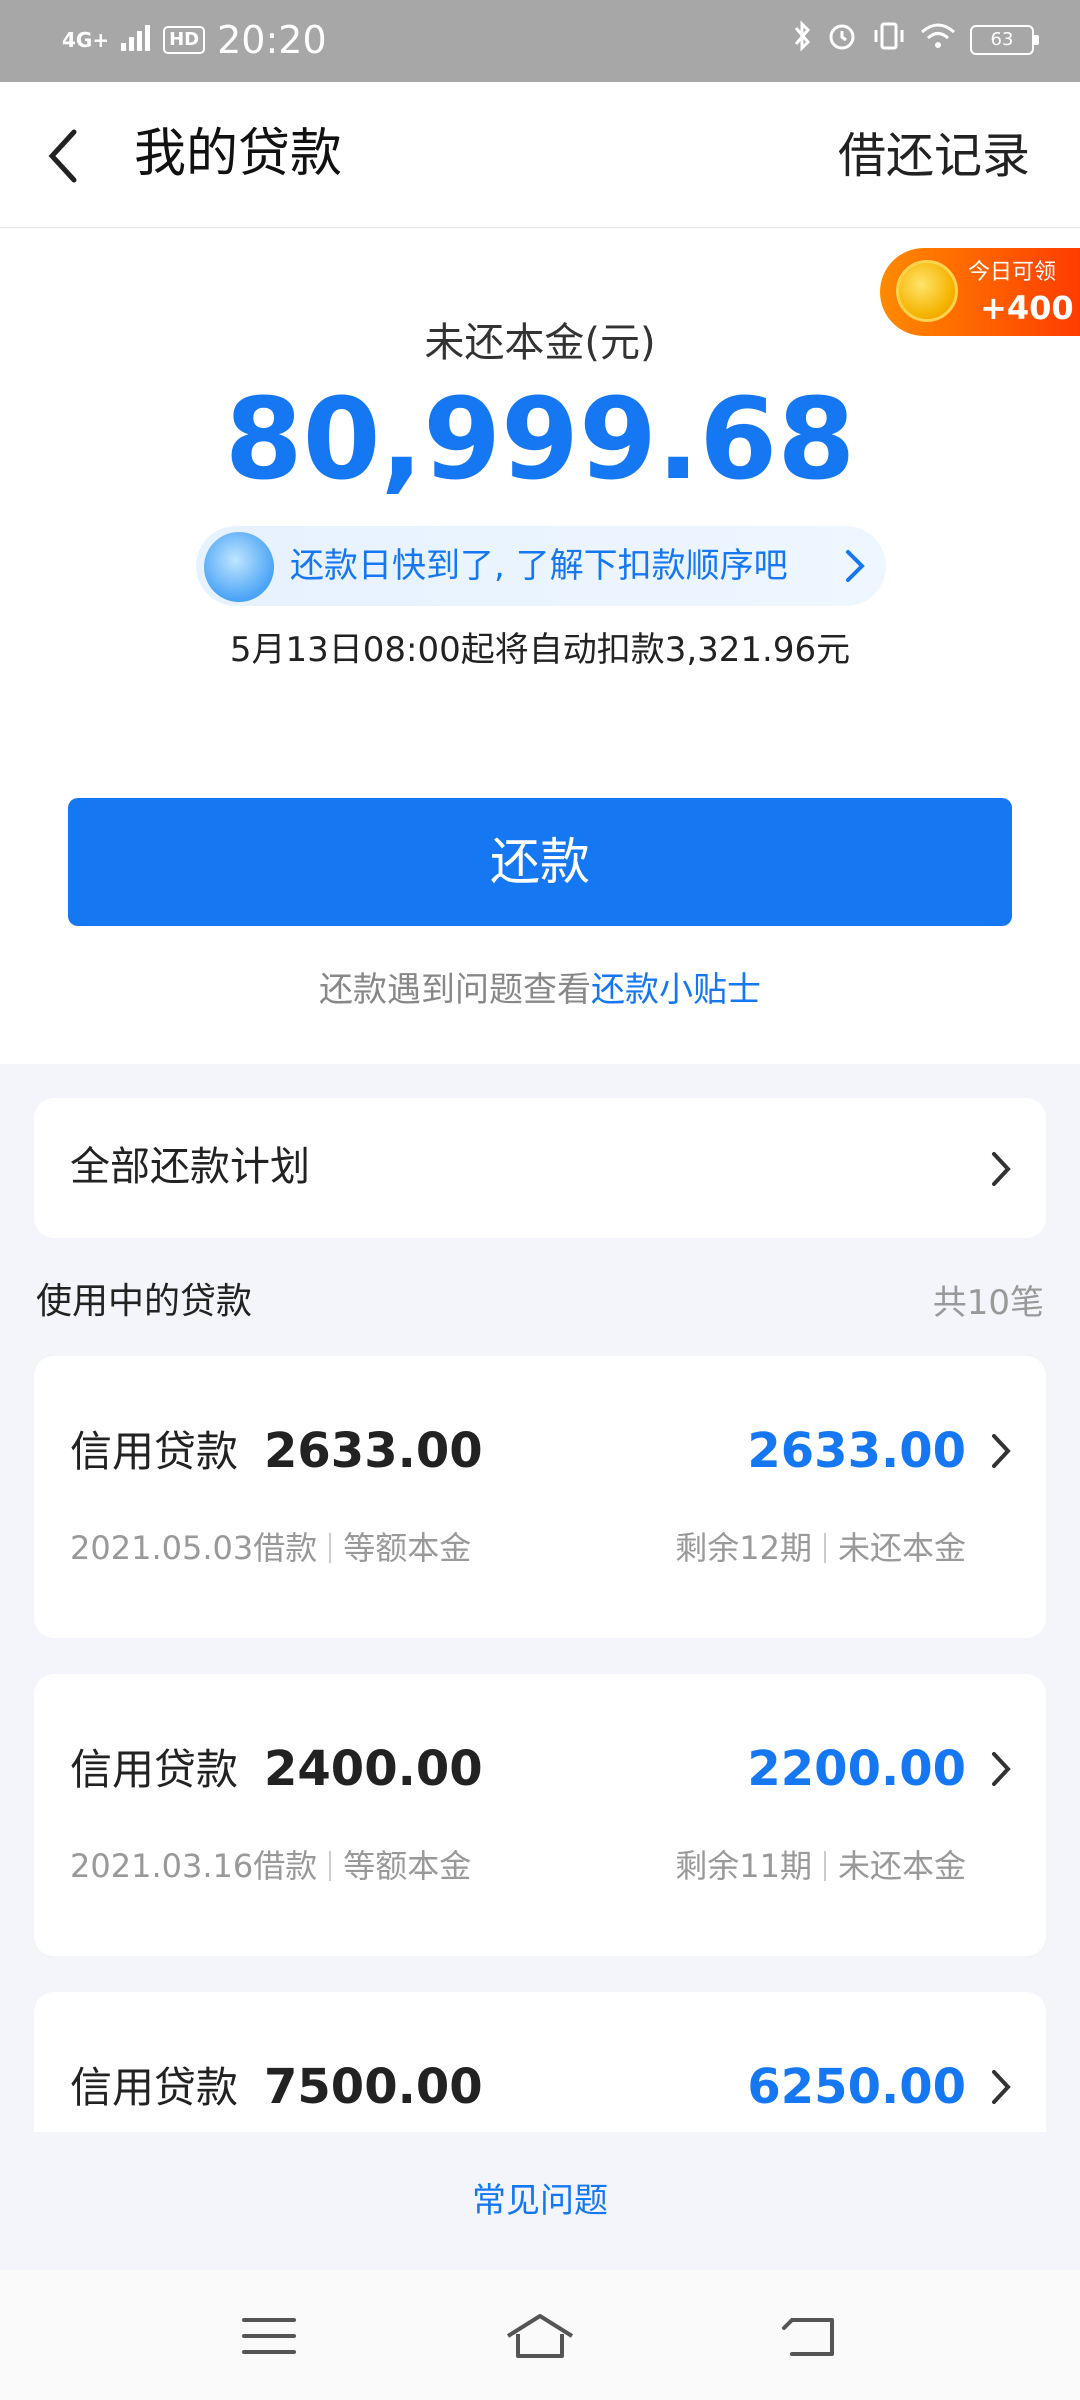  I want to click on tips-prefix: 还款遇到问题查看, so click(455, 990).